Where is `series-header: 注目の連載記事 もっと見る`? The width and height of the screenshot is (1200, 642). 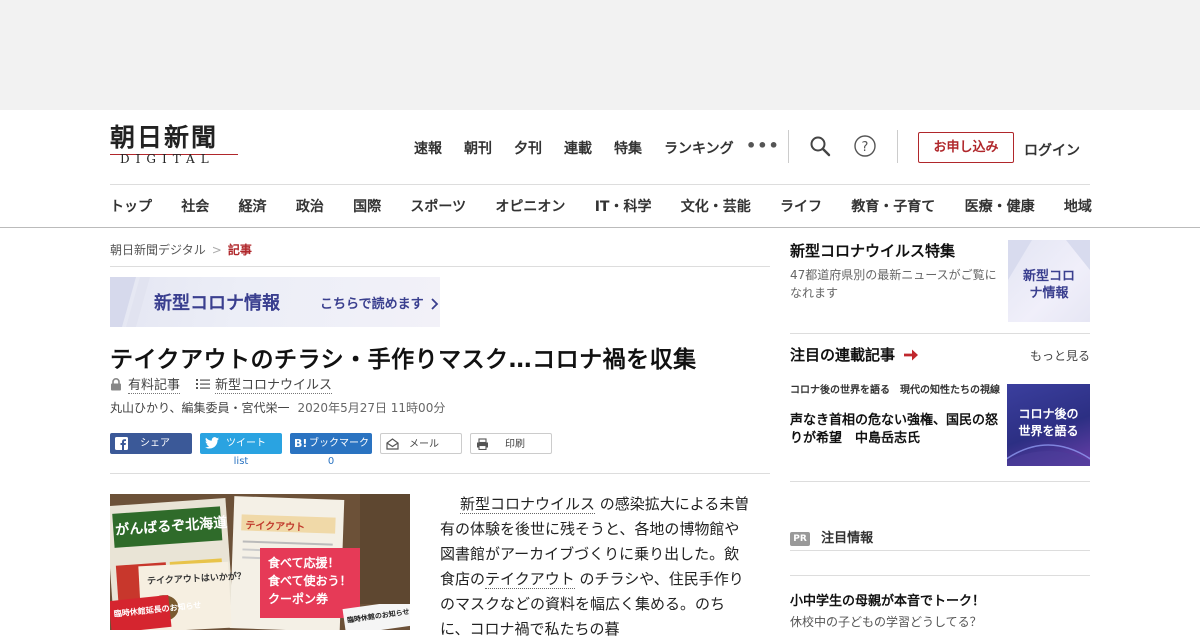
series-header: 注目の連載記事 もっと見る is located at coordinates (940, 356).